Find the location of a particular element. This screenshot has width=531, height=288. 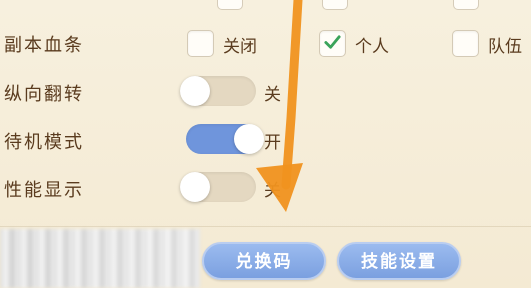

standby-mode-toggle is located at coordinates (225, 139).